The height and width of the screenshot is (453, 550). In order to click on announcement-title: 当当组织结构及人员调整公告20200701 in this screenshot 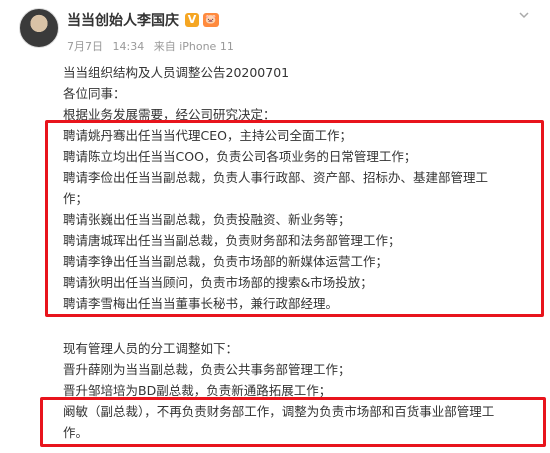, I will do `click(176, 72)`.